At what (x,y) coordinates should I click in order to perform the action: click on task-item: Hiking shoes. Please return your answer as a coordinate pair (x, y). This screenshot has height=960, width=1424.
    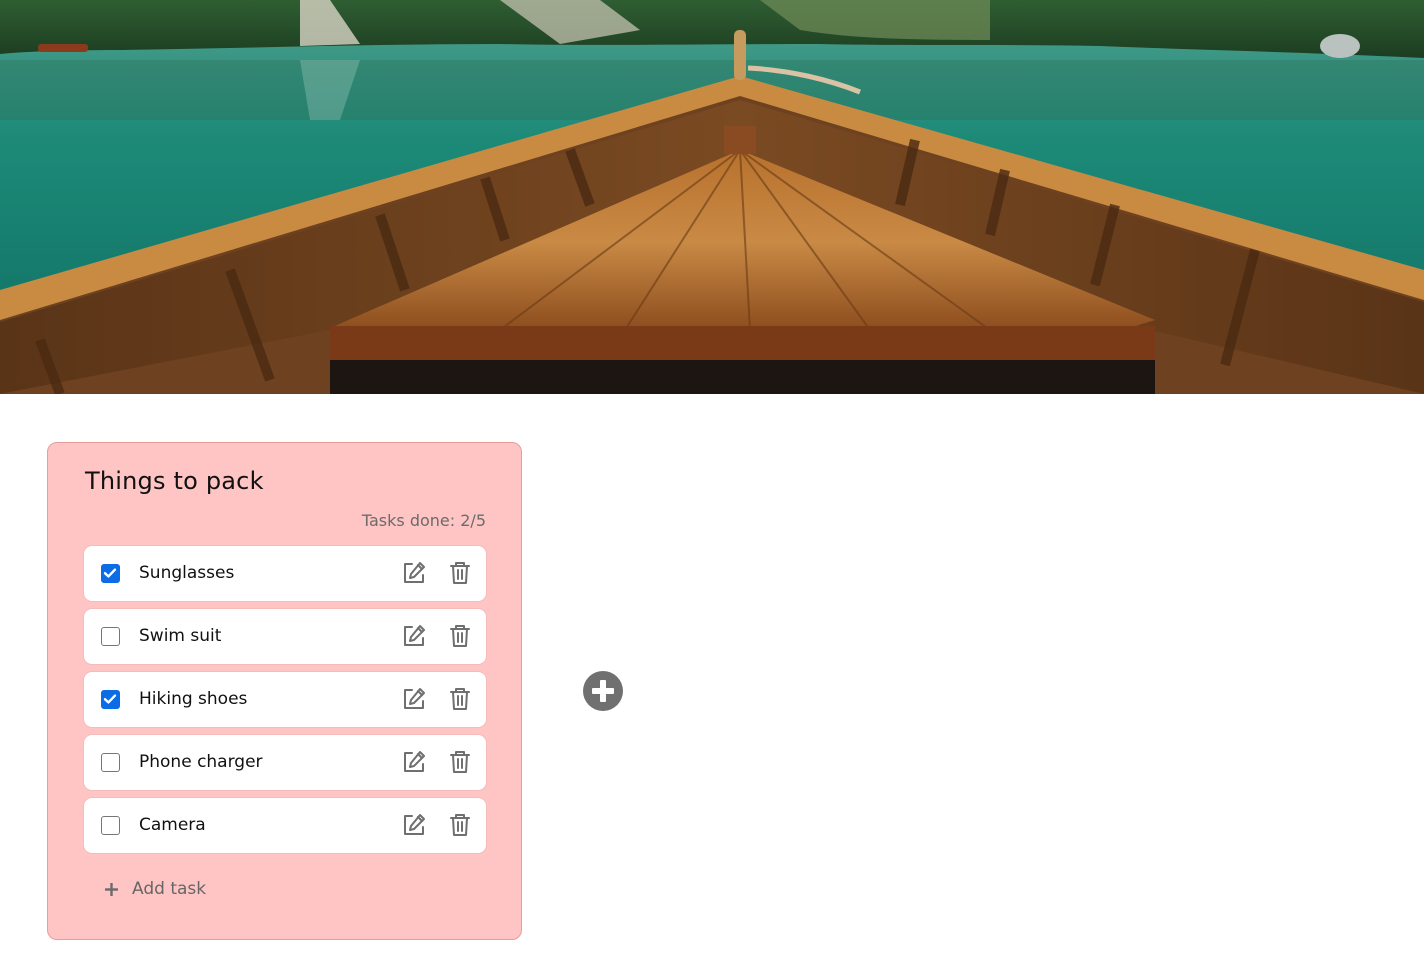
    Looking at the image, I should click on (285, 699).